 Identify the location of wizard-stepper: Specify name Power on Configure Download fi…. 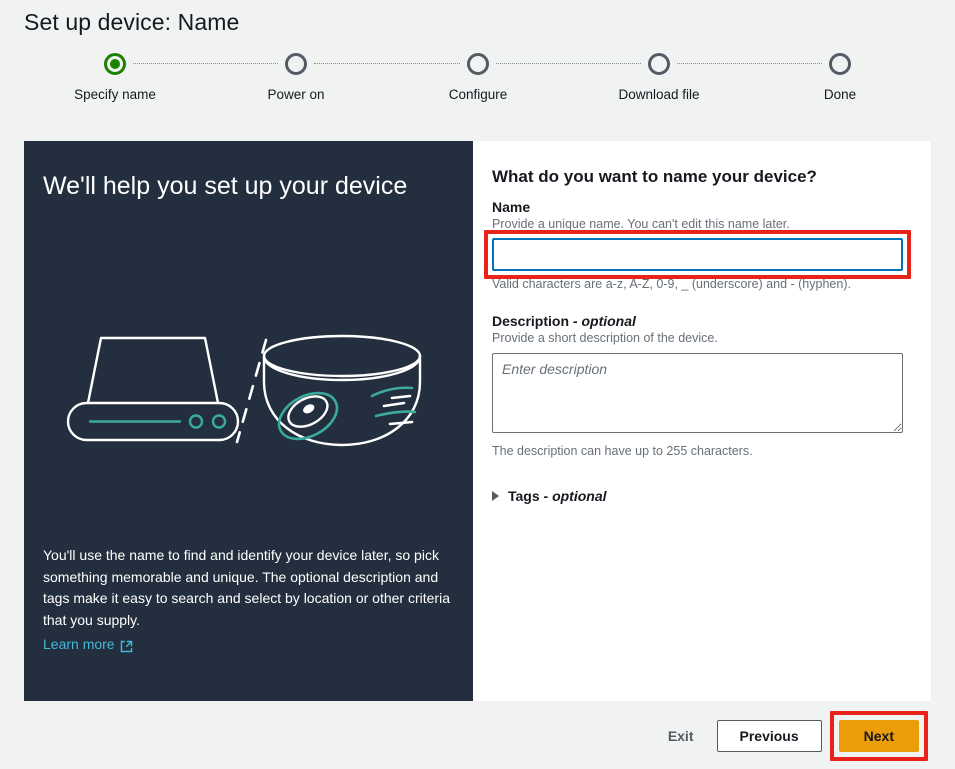
(477, 85).